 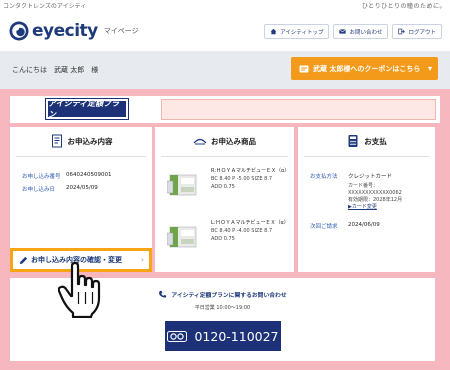 I want to click on payment-card-header: お支払, so click(x=366, y=141).